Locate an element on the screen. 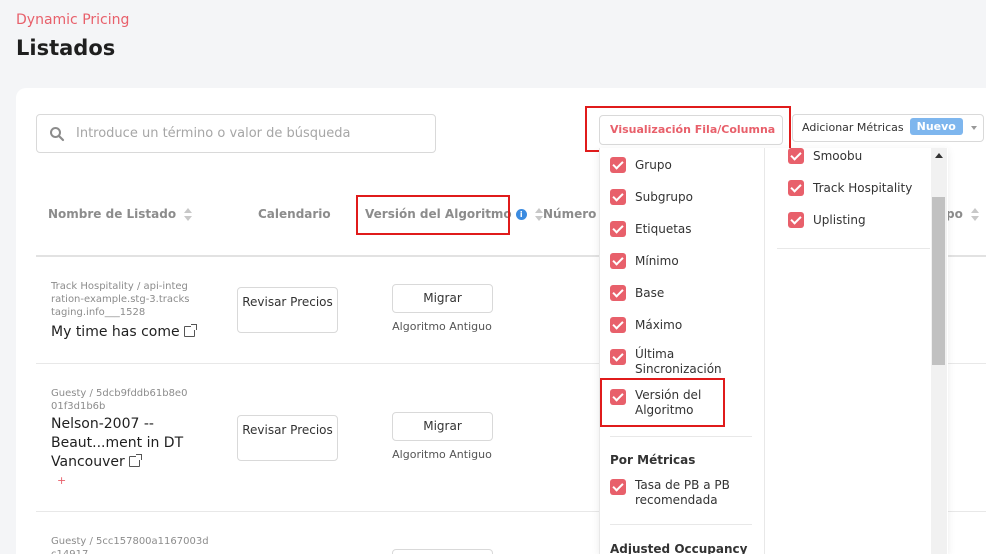 The image size is (986, 554). section-label: Dynamic Pricing is located at coordinates (73, 20).